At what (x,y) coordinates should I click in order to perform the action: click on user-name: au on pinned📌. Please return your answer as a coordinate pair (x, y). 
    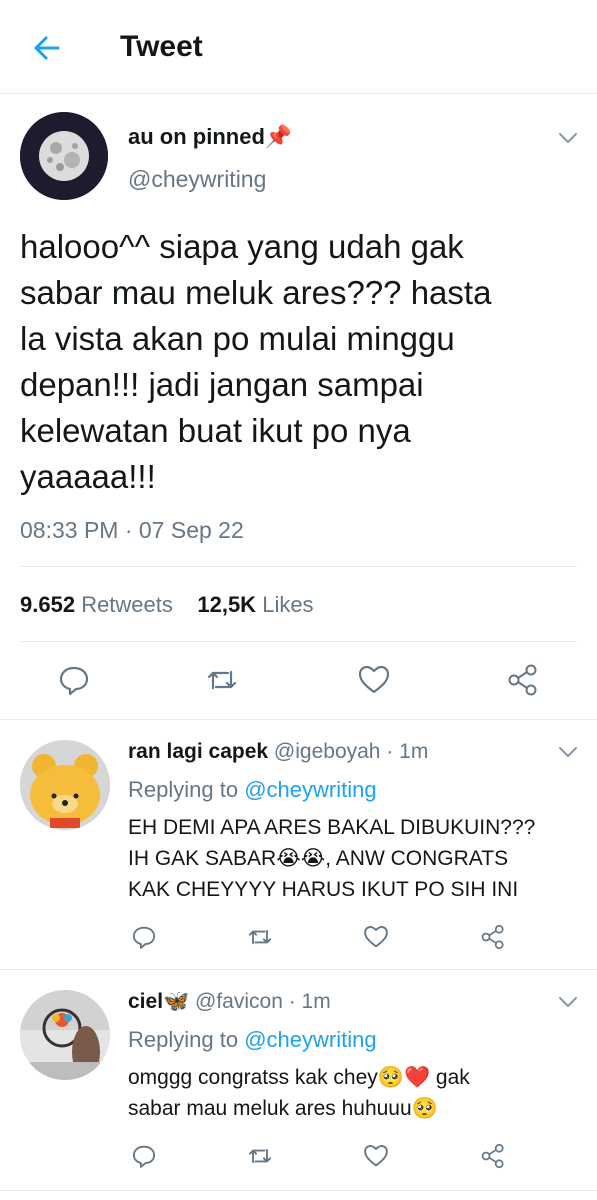
    Looking at the image, I should click on (210, 137).